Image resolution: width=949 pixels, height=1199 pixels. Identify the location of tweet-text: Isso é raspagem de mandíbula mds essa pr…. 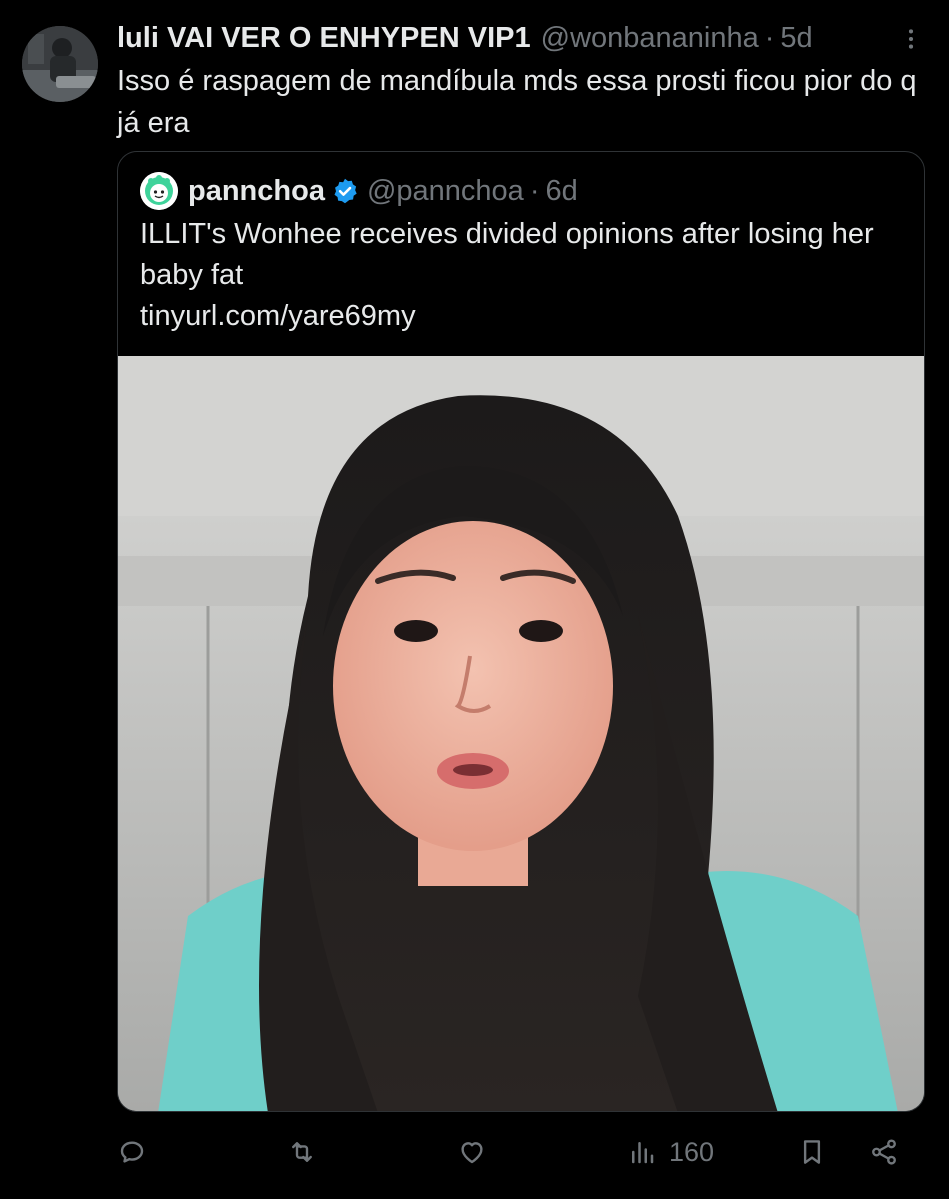
(517, 102).